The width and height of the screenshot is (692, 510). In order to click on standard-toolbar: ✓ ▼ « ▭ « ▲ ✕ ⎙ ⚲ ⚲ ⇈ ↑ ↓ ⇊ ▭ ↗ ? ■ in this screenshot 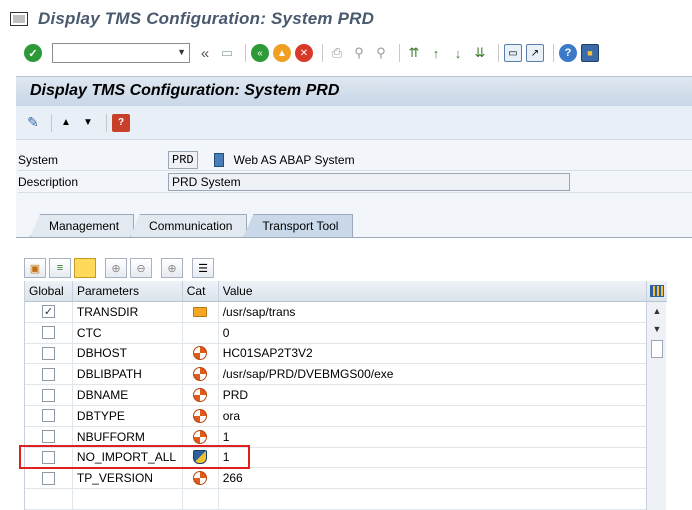, I will do `click(346, 53)`.